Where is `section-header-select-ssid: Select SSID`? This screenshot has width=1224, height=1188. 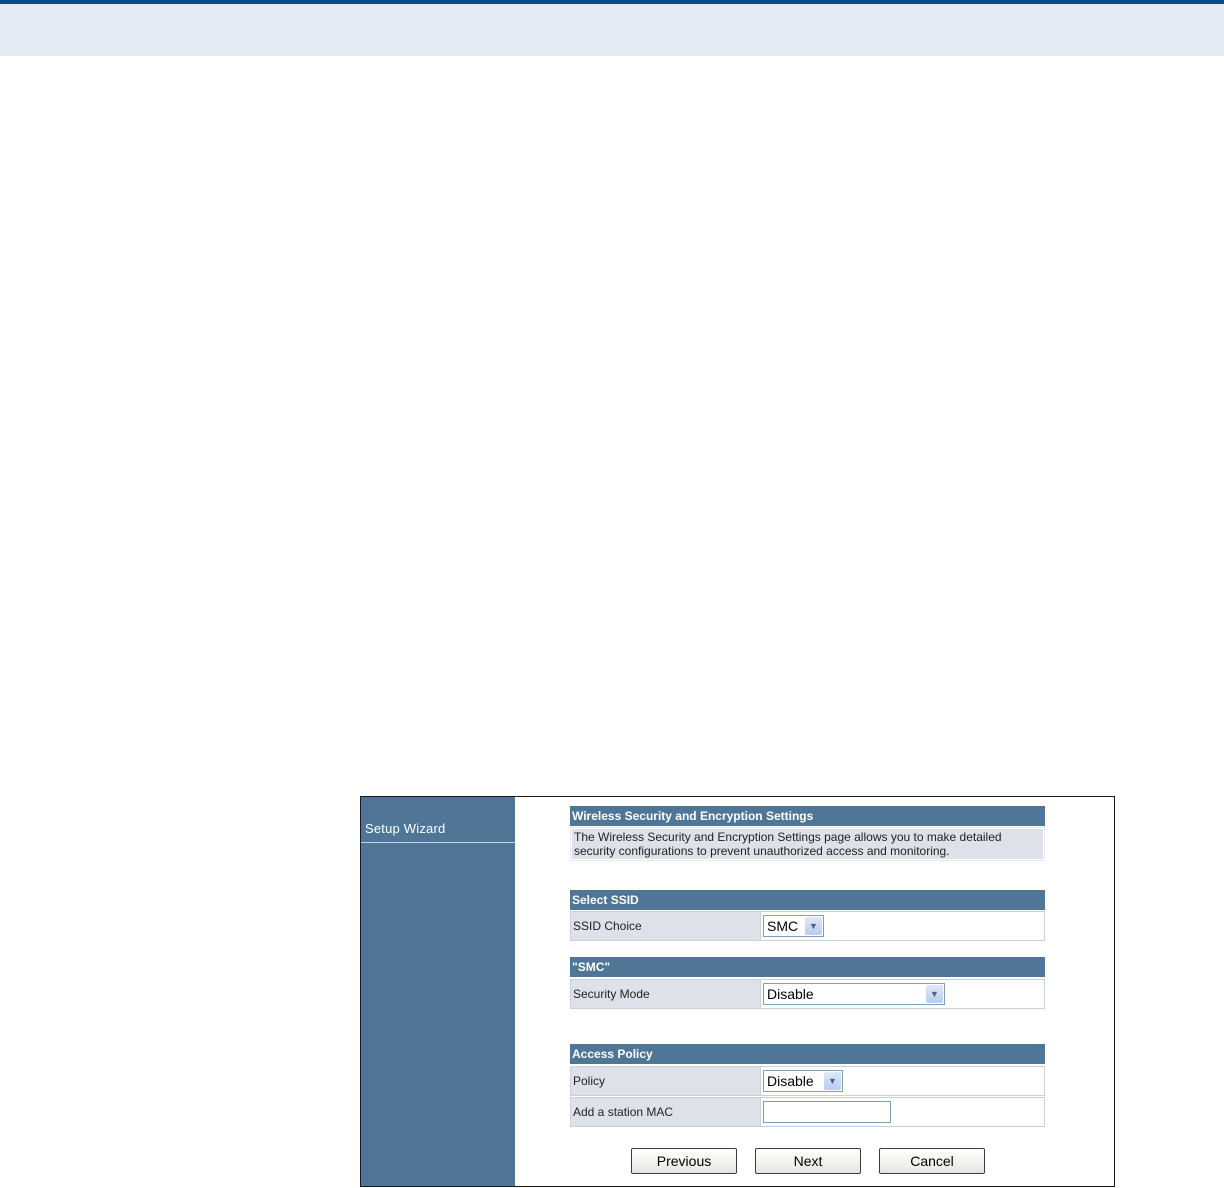
section-header-select-ssid: Select SSID is located at coordinates (807, 900).